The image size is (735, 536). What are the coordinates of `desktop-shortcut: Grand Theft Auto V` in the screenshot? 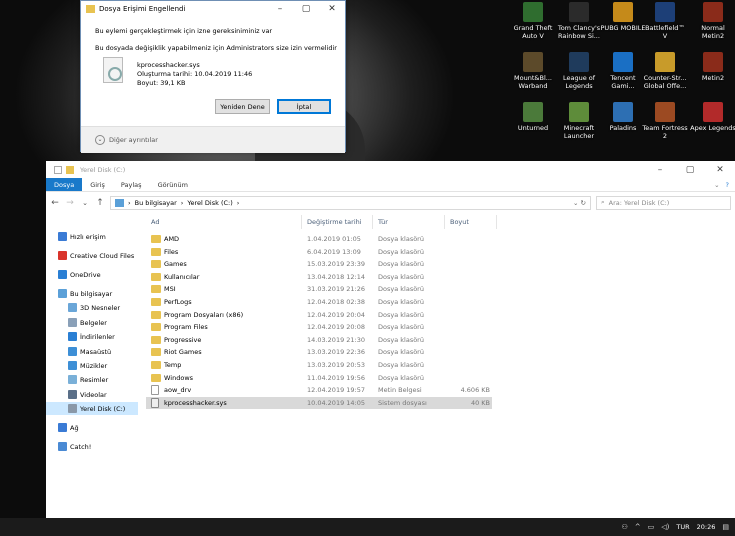 It's located at (533, 21).